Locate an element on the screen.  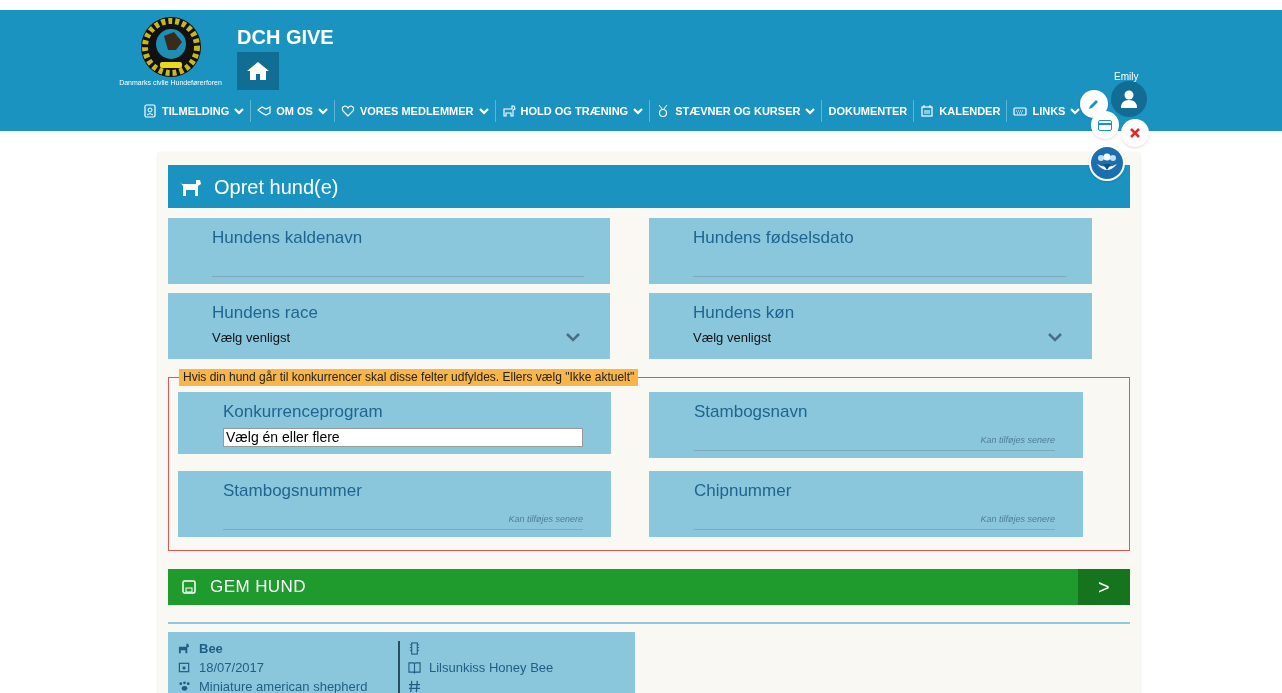
microchip-icon is located at coordinates (414, 648).